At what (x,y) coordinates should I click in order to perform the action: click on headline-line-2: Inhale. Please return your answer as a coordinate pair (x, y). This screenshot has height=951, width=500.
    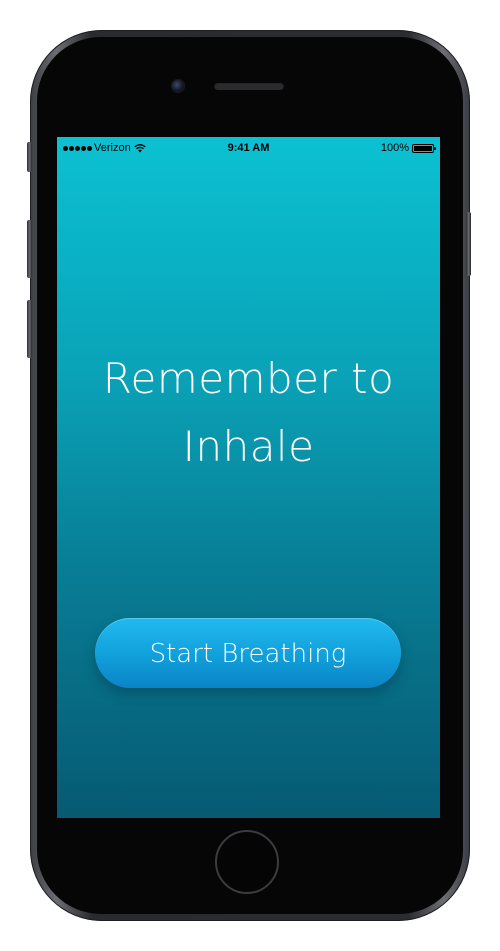
    Looking at the image, I should click on (248, 446).